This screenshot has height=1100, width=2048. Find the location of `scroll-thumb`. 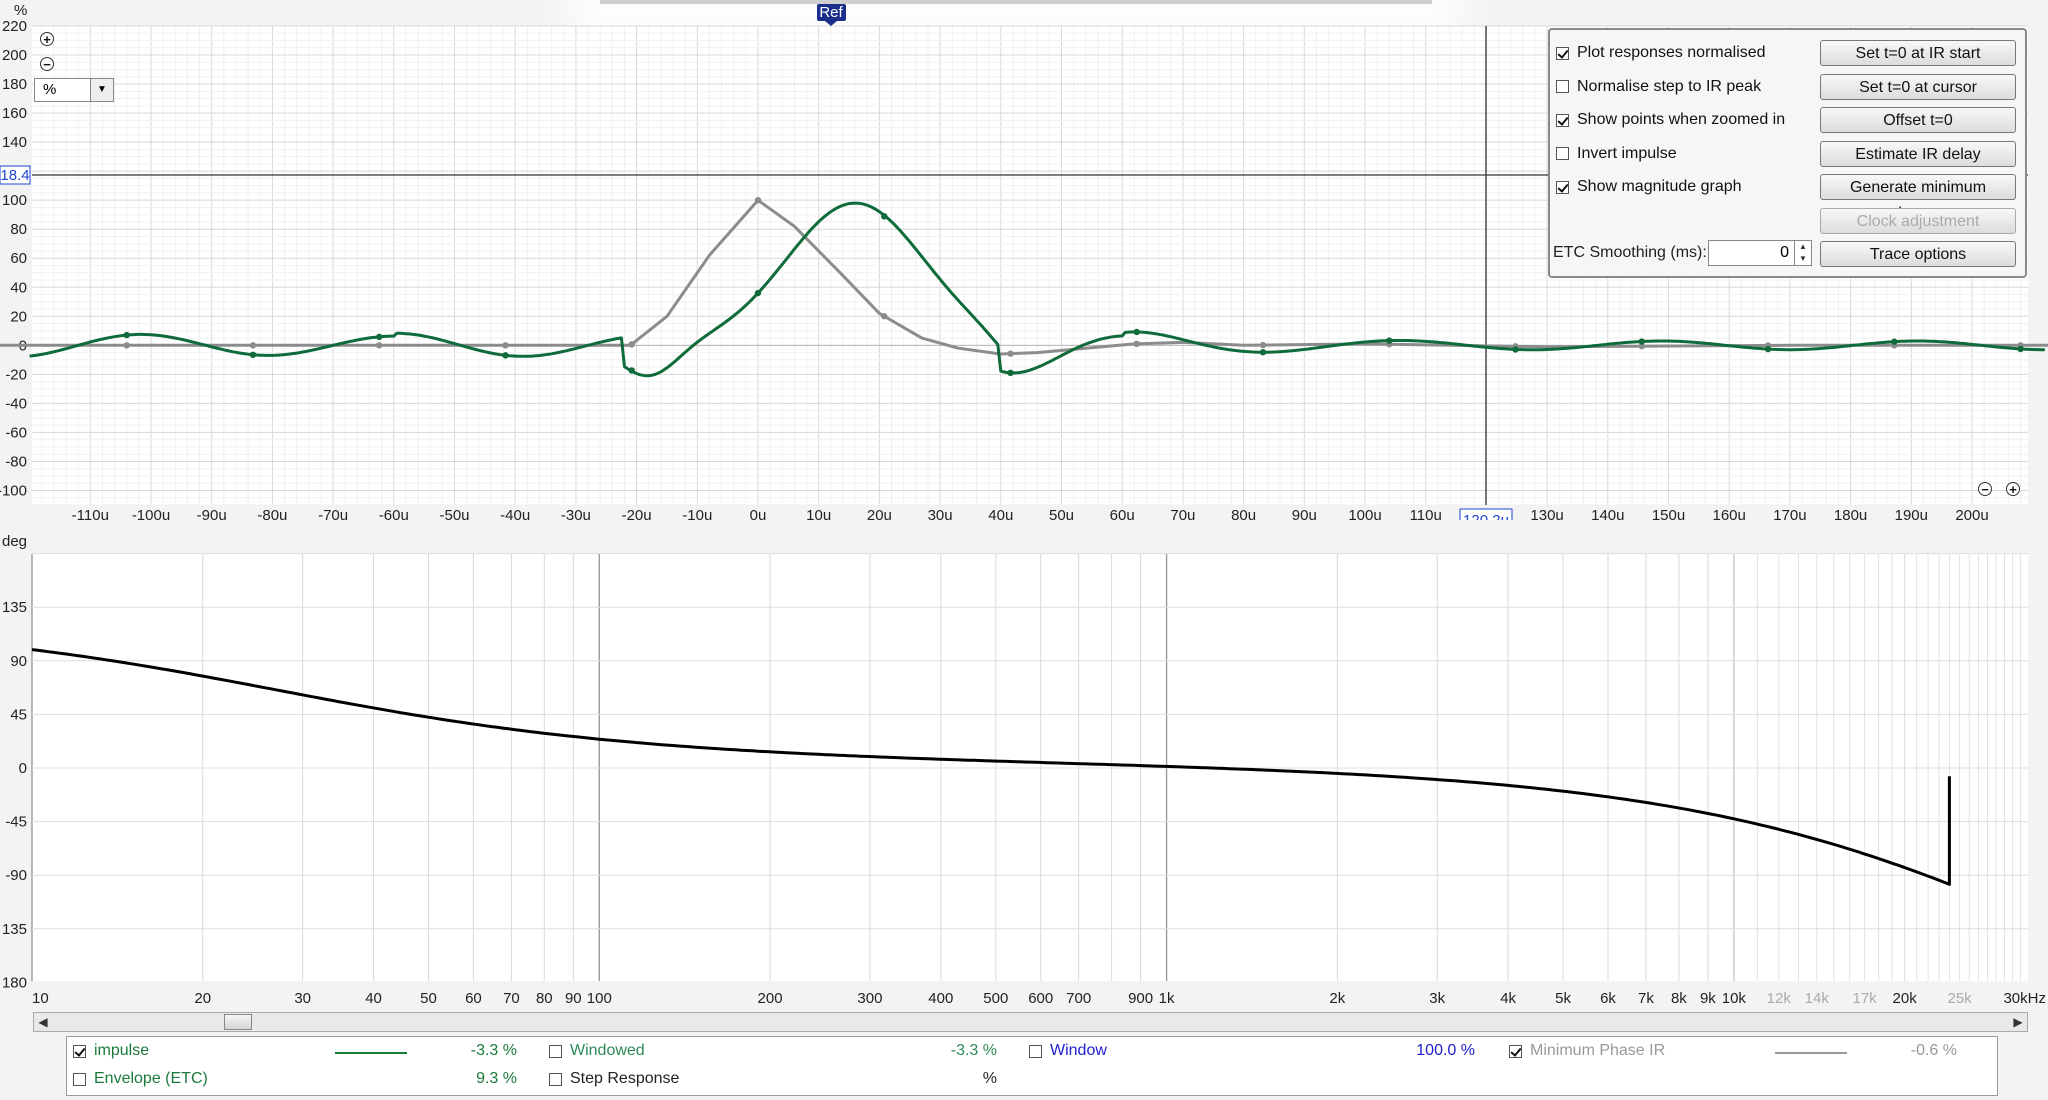

scroll-thumb is located at coordinates (238, 1022).